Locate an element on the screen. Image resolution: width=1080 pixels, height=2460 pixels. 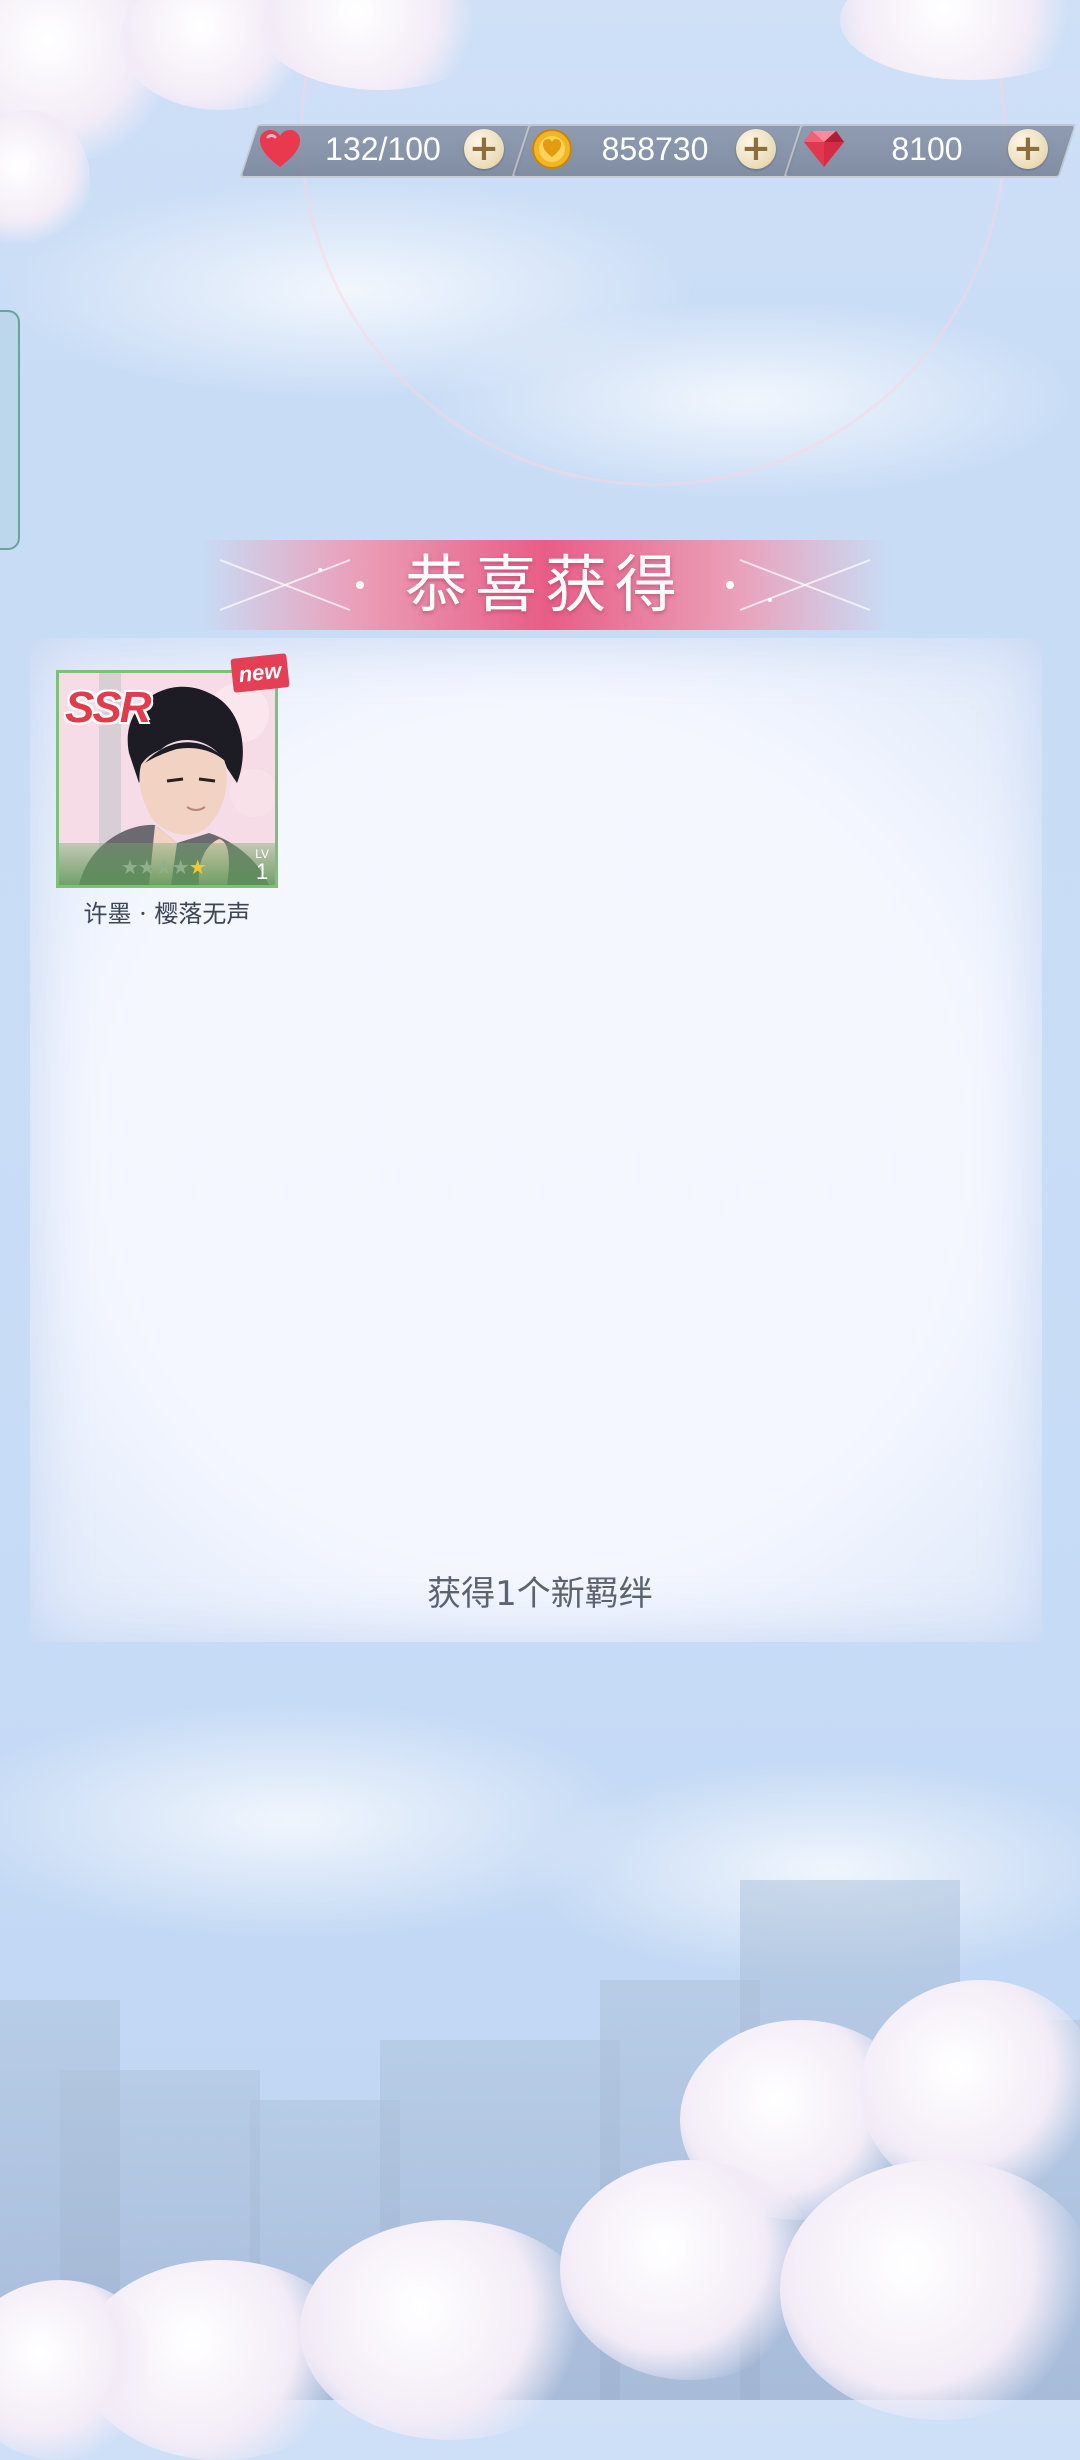
reward-title: 恭喜获得 is located at coordinates (544, 584).